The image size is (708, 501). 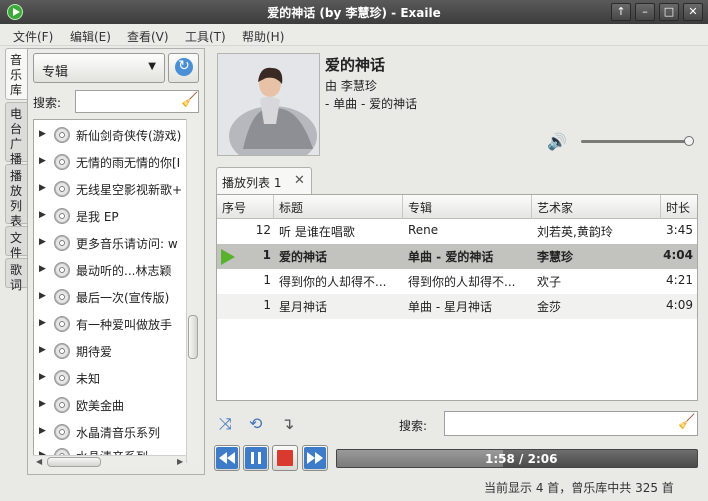 I want to click on refresh-library-button: ↻, so click(x=183, y=68).